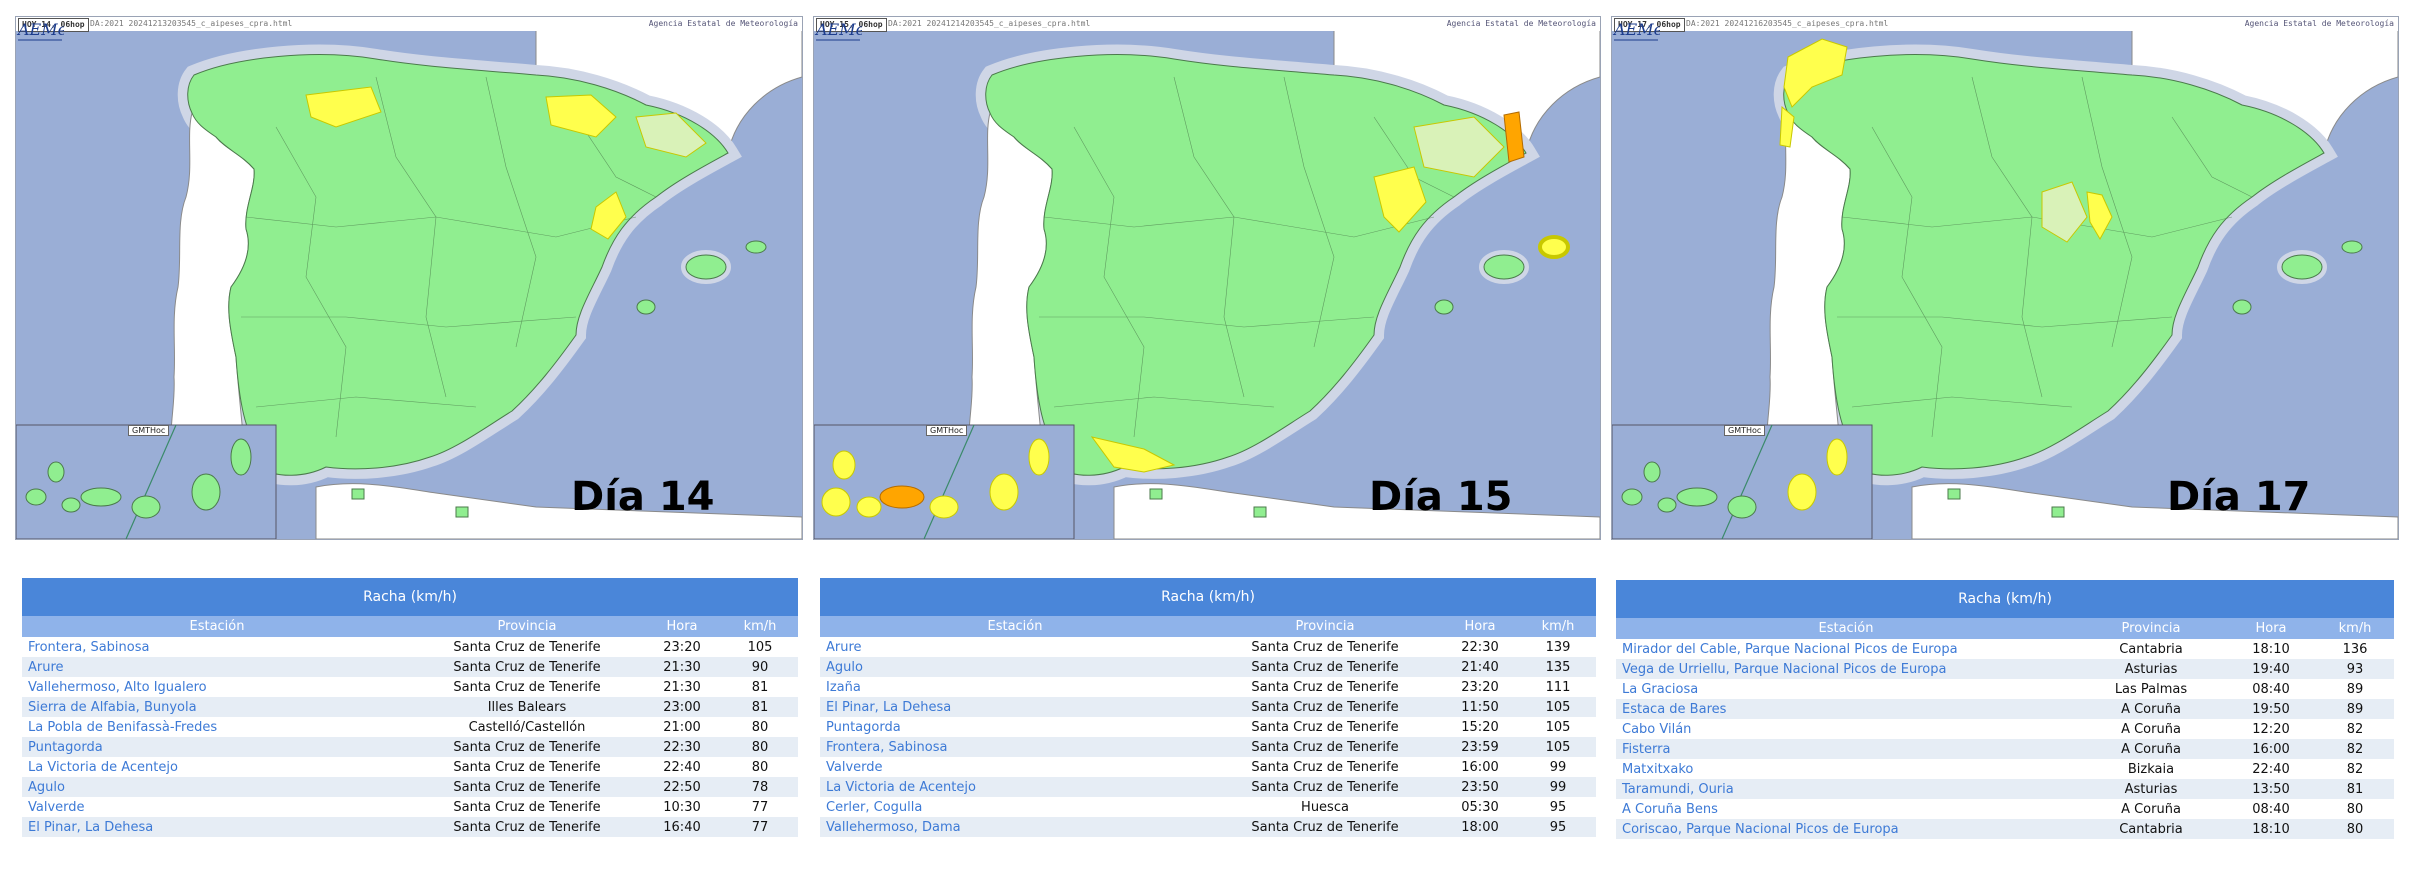  I want to click on station-link: Izaña, so click(1015, 687).